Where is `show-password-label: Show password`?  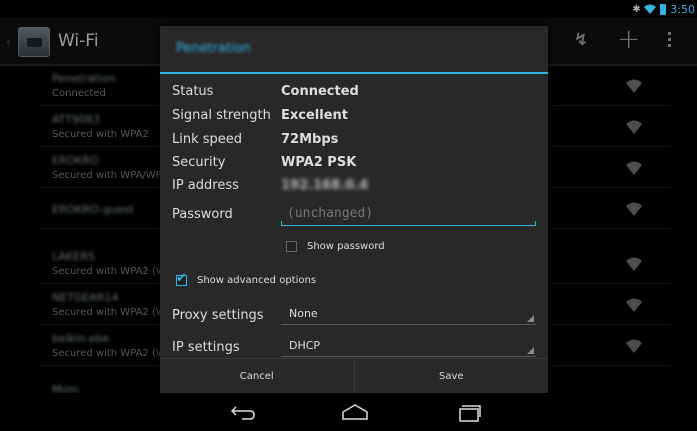 show-password-label: Show password is located at coordinates (346, 246).